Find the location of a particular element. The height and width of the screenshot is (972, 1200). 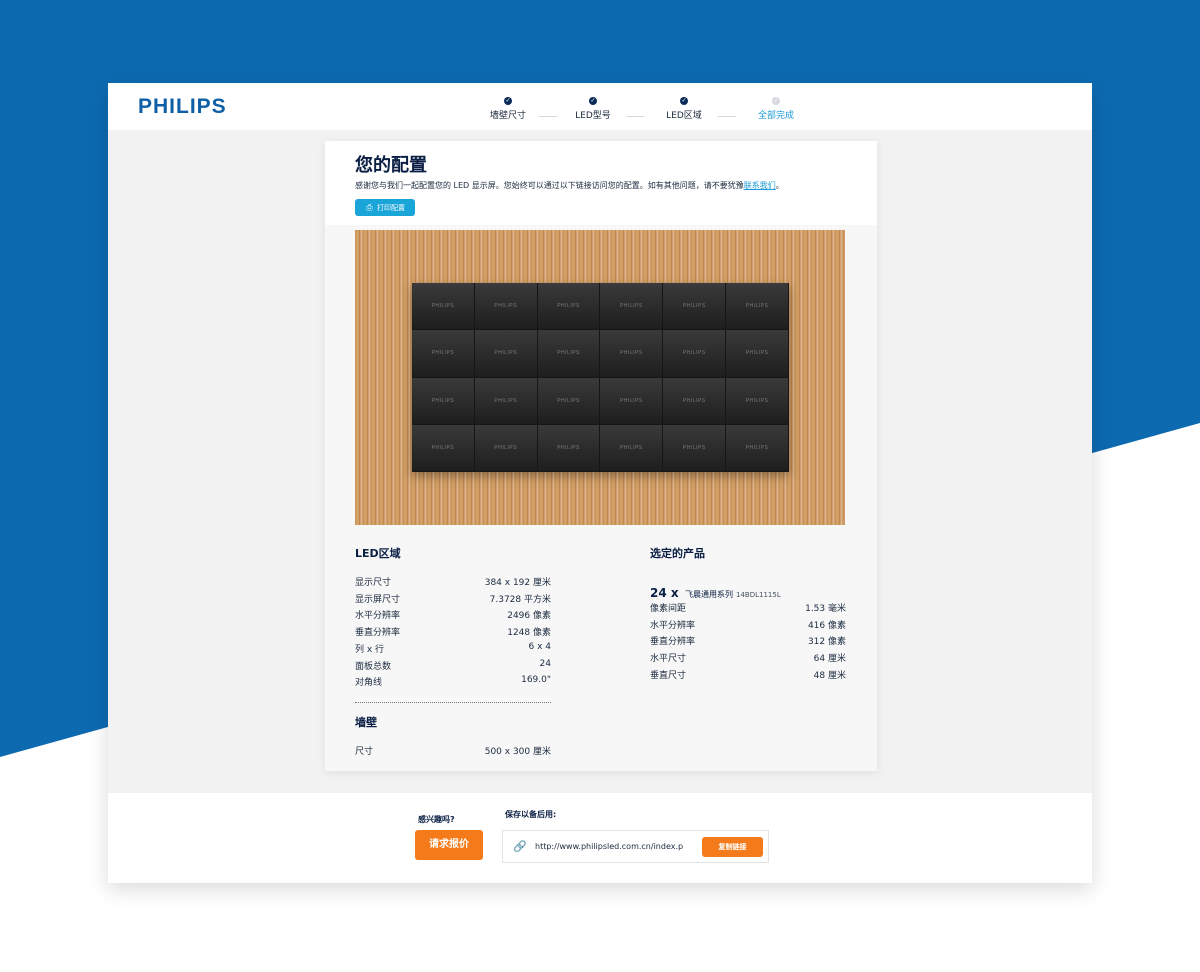

spec-value: 500 x 300 厘米 is located at coordinates (517, 752).